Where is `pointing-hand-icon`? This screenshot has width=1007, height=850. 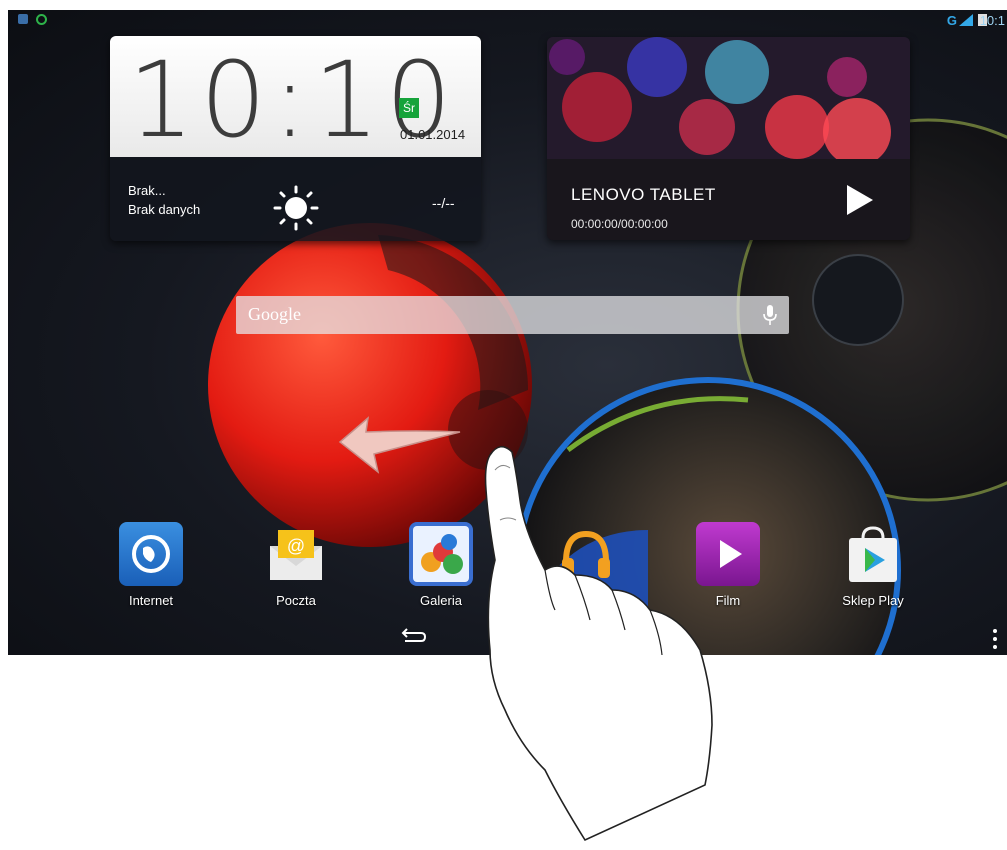 pointing-hand-icon is located at coordinates (598, 643).